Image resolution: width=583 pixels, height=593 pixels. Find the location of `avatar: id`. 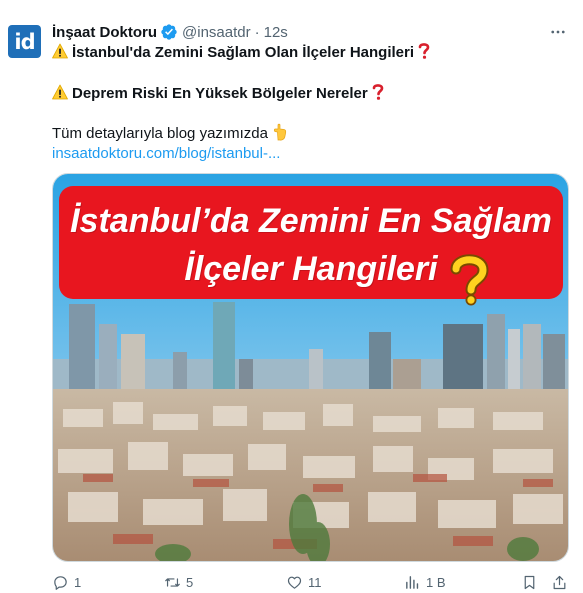

avatar: id is located at coordinates (24, 41).